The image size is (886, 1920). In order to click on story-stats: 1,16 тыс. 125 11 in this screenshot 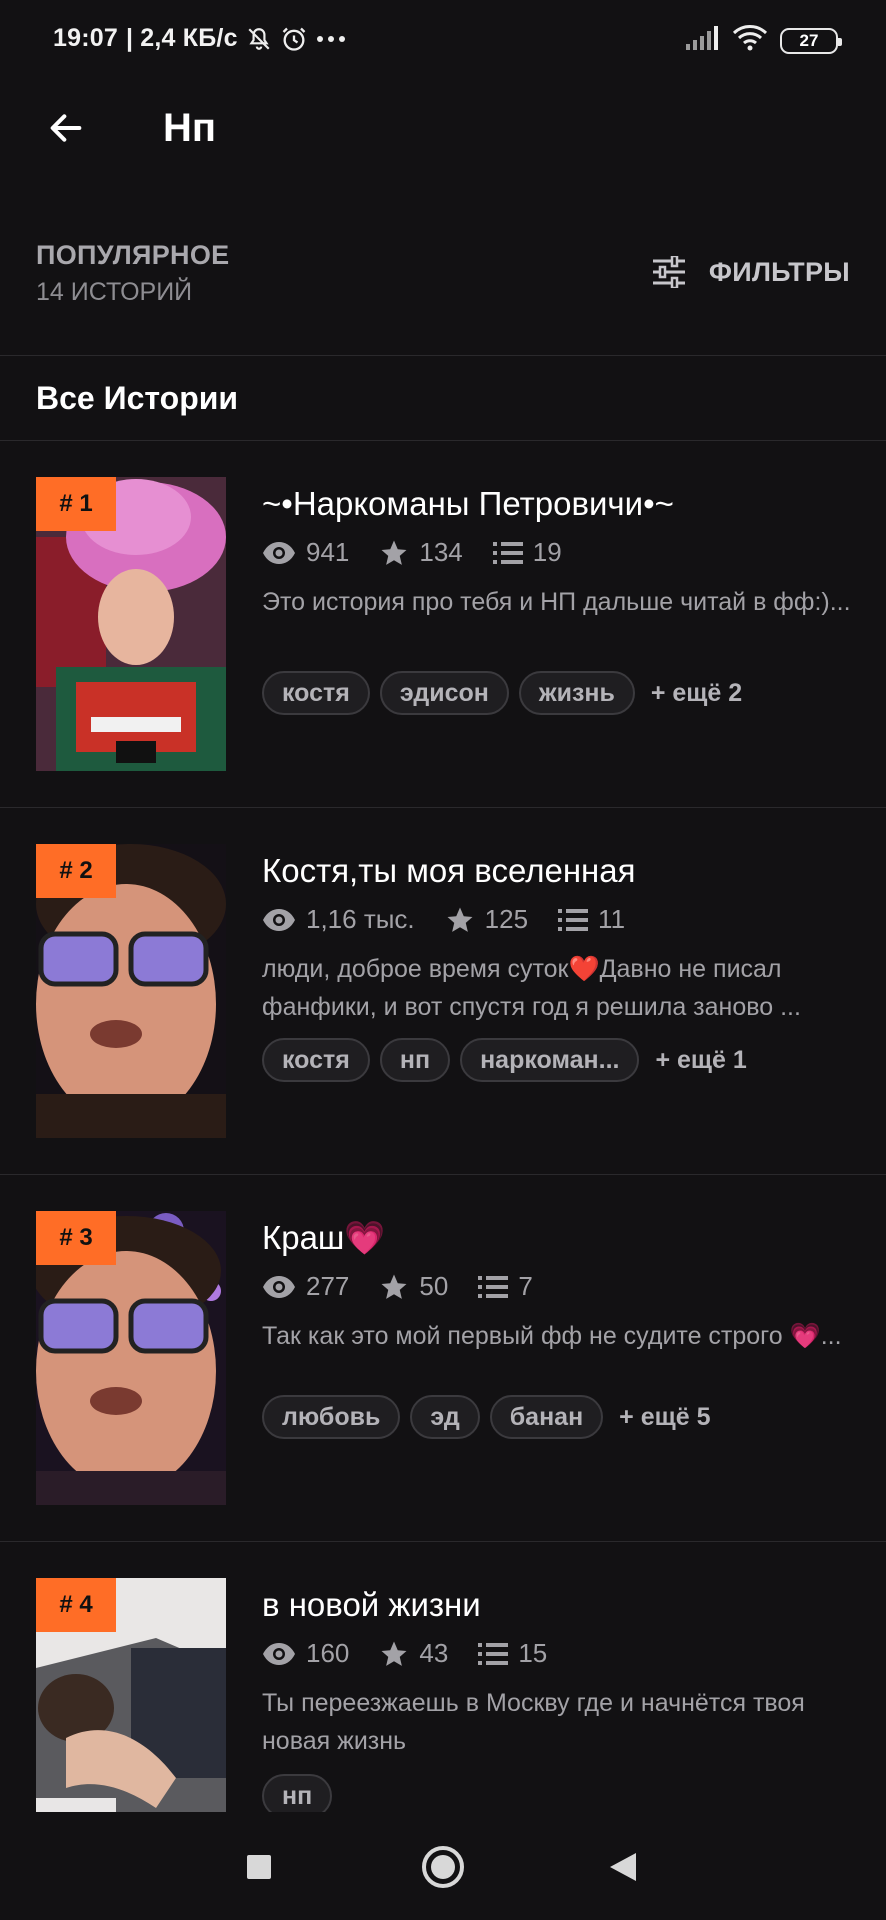, I will do `click(458, 919)`.